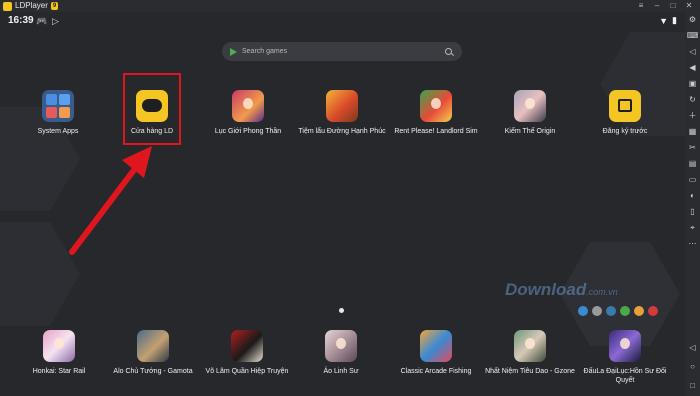 This screenshot has width=700, height=396. What do you see at coordinates (692, 367) in the screenshot?
I see `home-icon: ○` at bounding box center [692, 367].